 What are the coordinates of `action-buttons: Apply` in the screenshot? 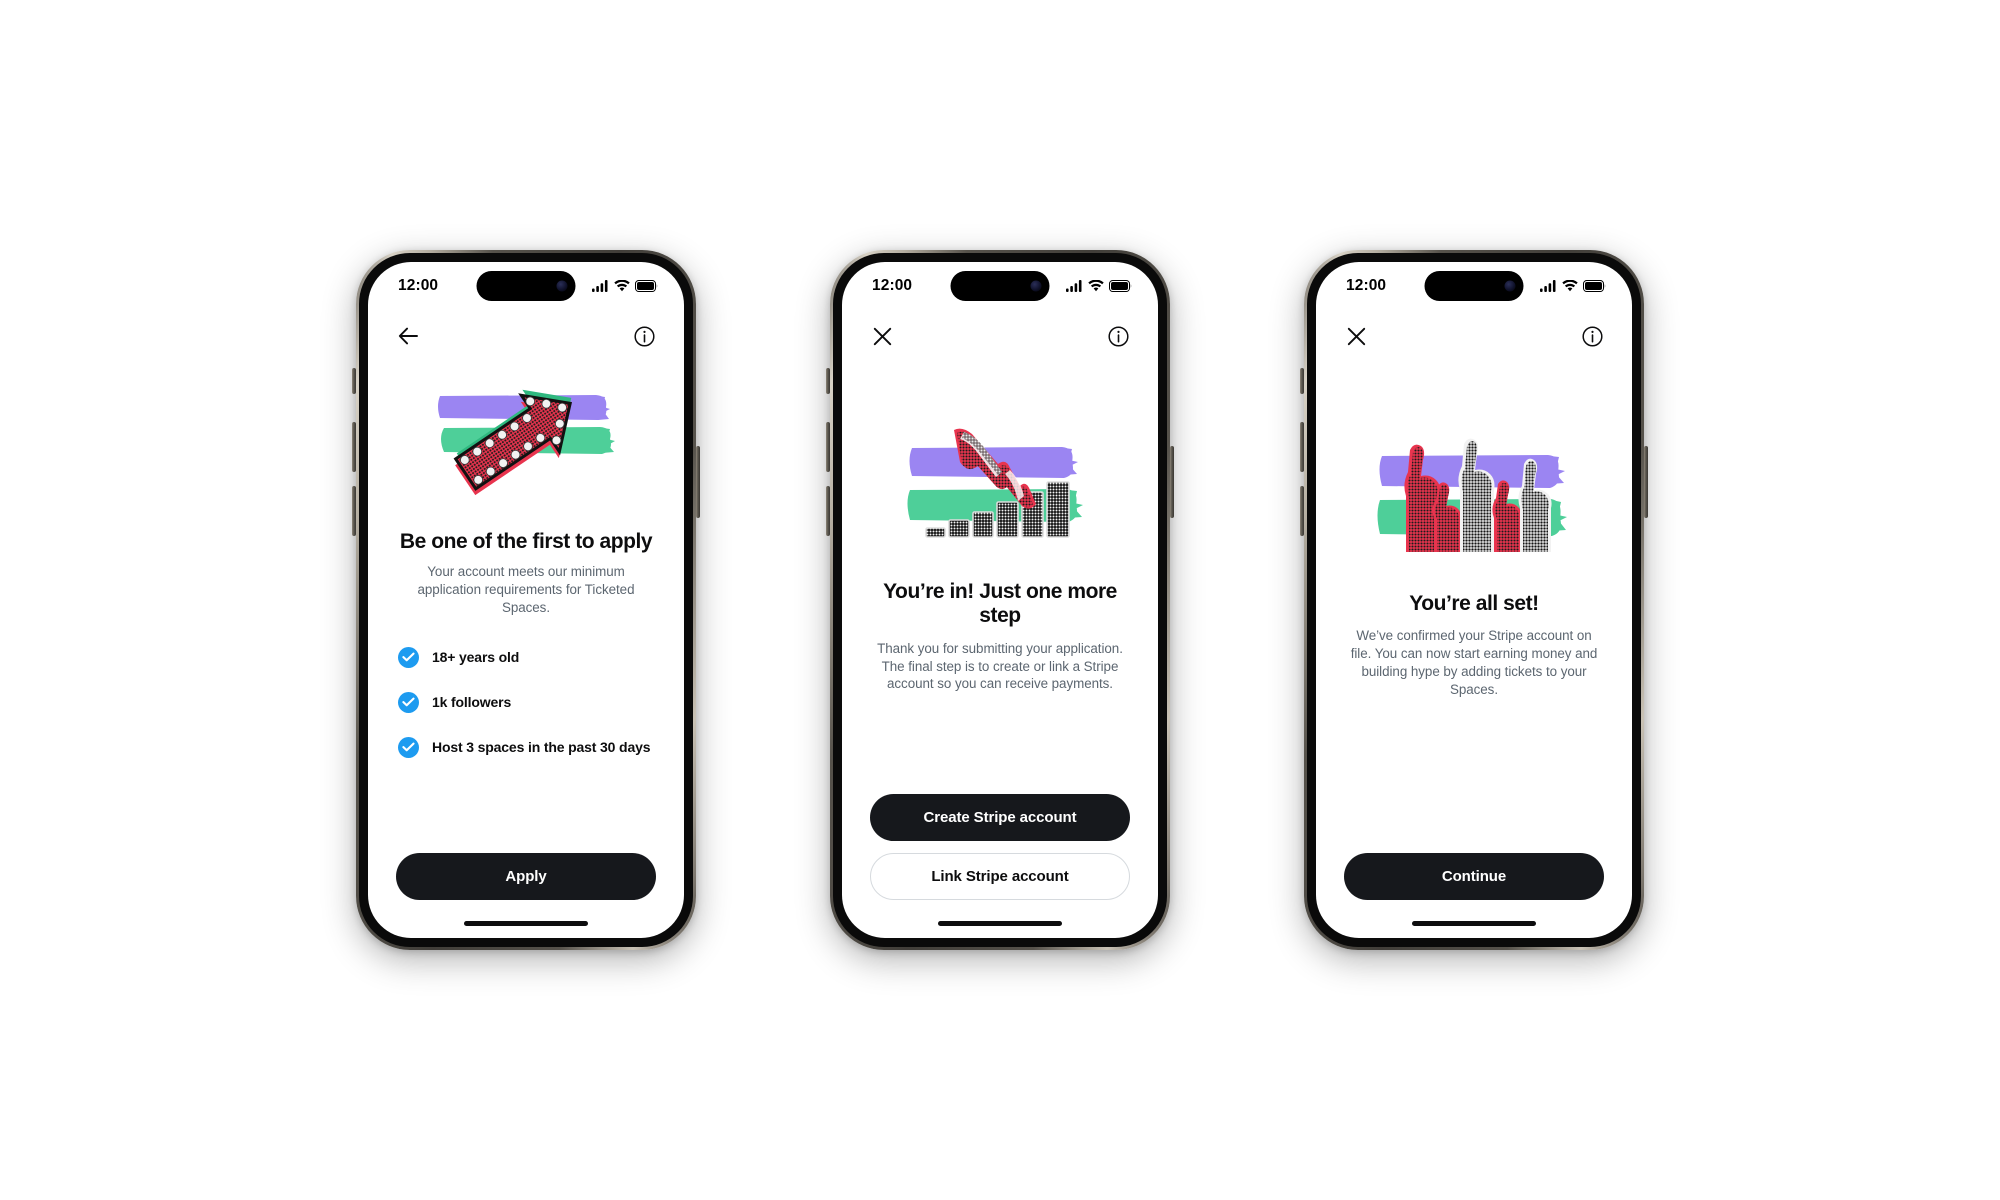 It's located at (526, 880).